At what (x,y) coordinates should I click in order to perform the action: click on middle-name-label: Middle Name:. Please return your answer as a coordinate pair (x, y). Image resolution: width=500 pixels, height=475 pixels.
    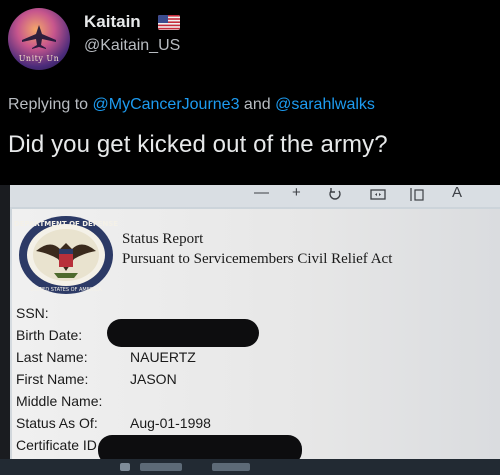
    Looking at the image, I should click on (59, 401).